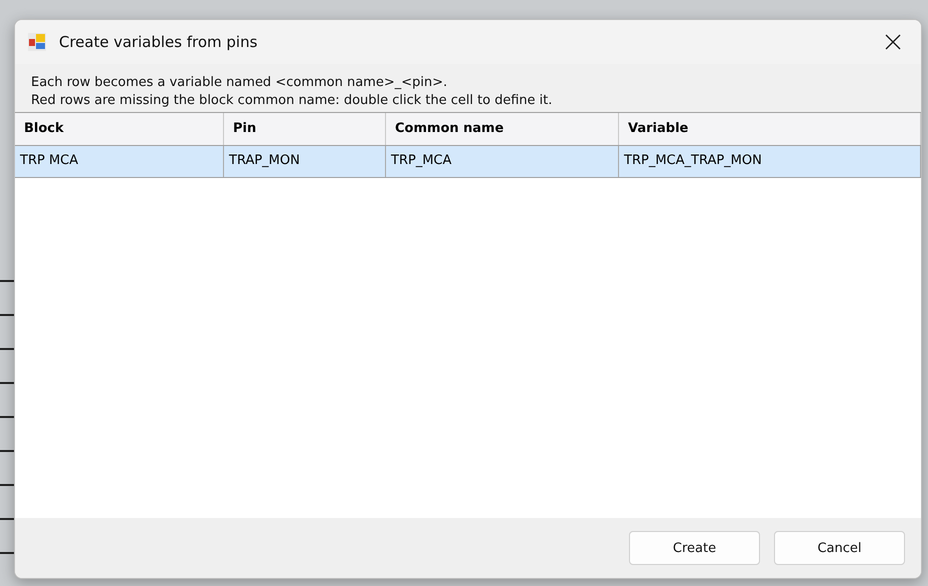  I want to click on instruction-text: Red rows are missing the block common name: double click the cell to define it., so click(292, 101).